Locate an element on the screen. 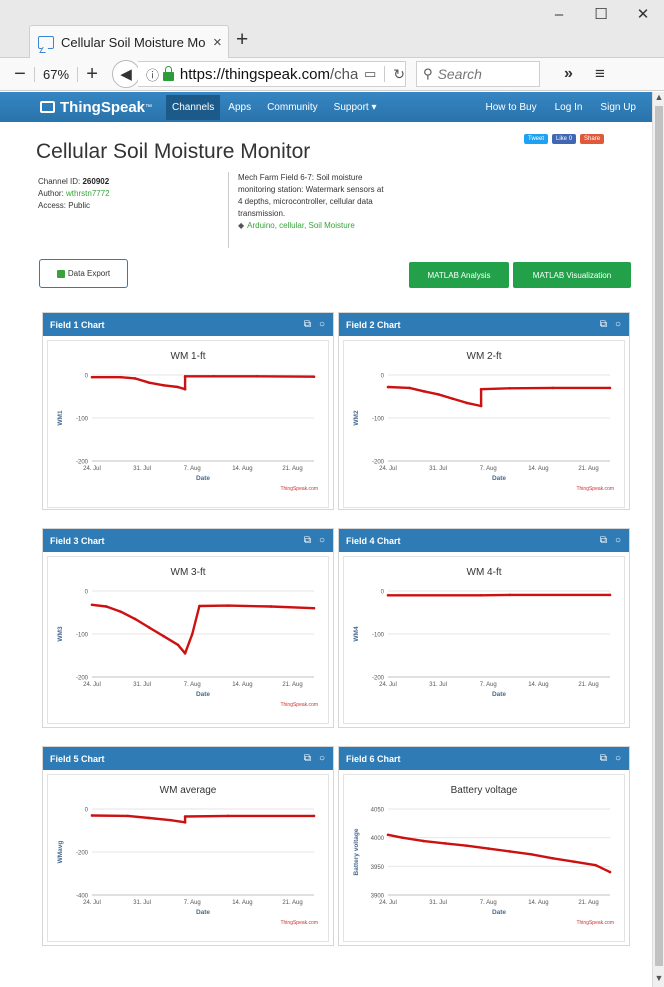 This screenshot has width=664, height=987. page-scrollbar: ▲ ▼ is located at coordinates (658, 539).